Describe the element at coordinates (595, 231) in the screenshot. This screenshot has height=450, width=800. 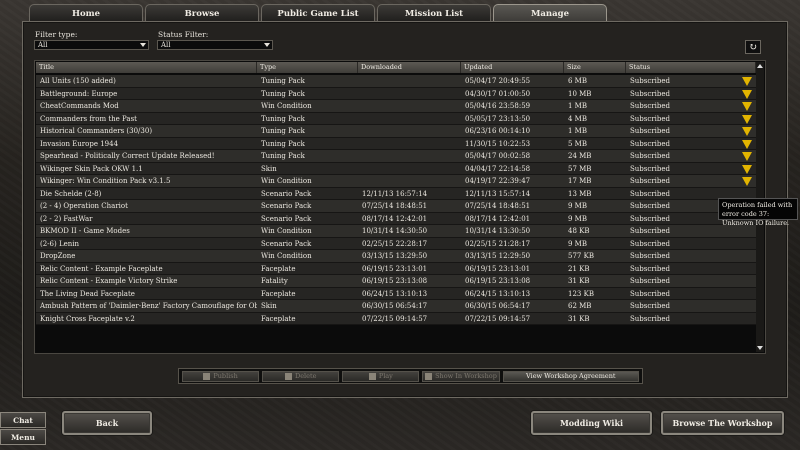
I see `cell-size: 48 KB` at that location.